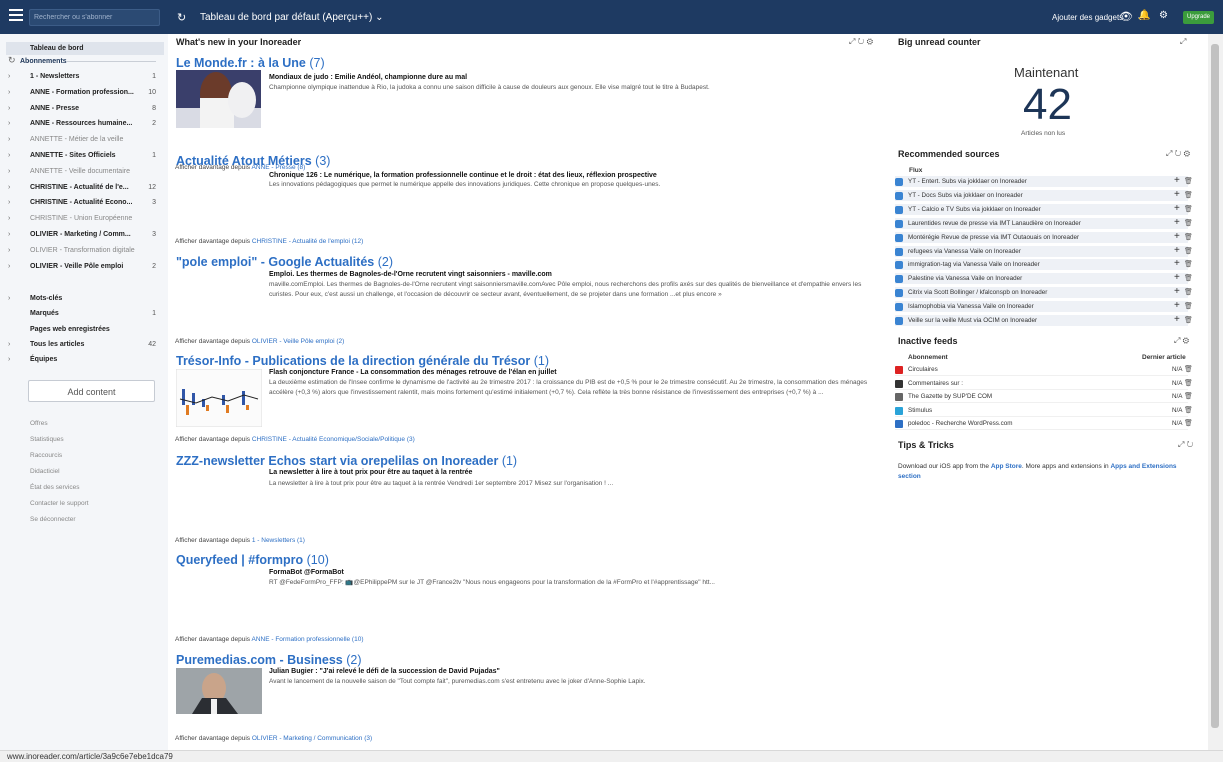  I want to click on feed-title-link: Queryfeed | #formpro (10), so click(252, 560).